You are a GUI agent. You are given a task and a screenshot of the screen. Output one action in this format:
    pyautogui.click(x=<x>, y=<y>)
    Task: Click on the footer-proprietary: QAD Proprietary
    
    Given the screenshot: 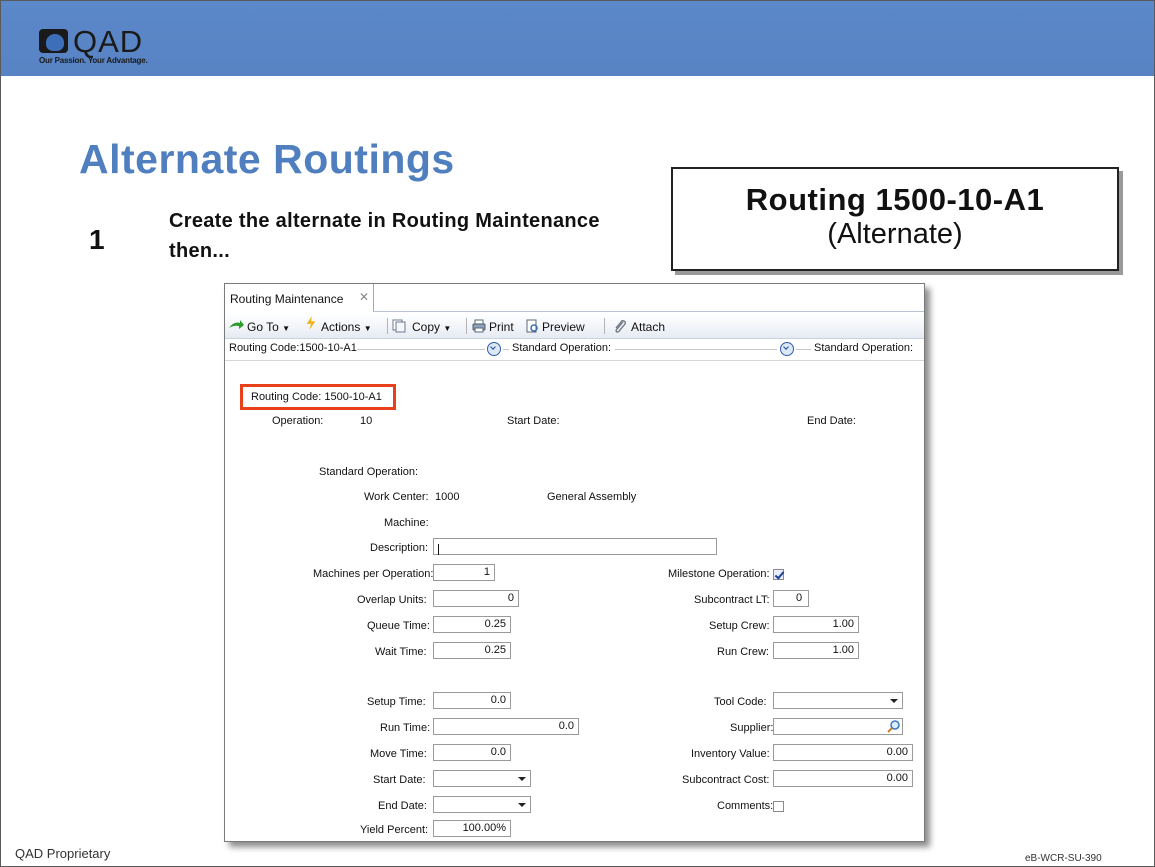 What is the action you would take?
    pyautogui.click(x=63, y=853)
    